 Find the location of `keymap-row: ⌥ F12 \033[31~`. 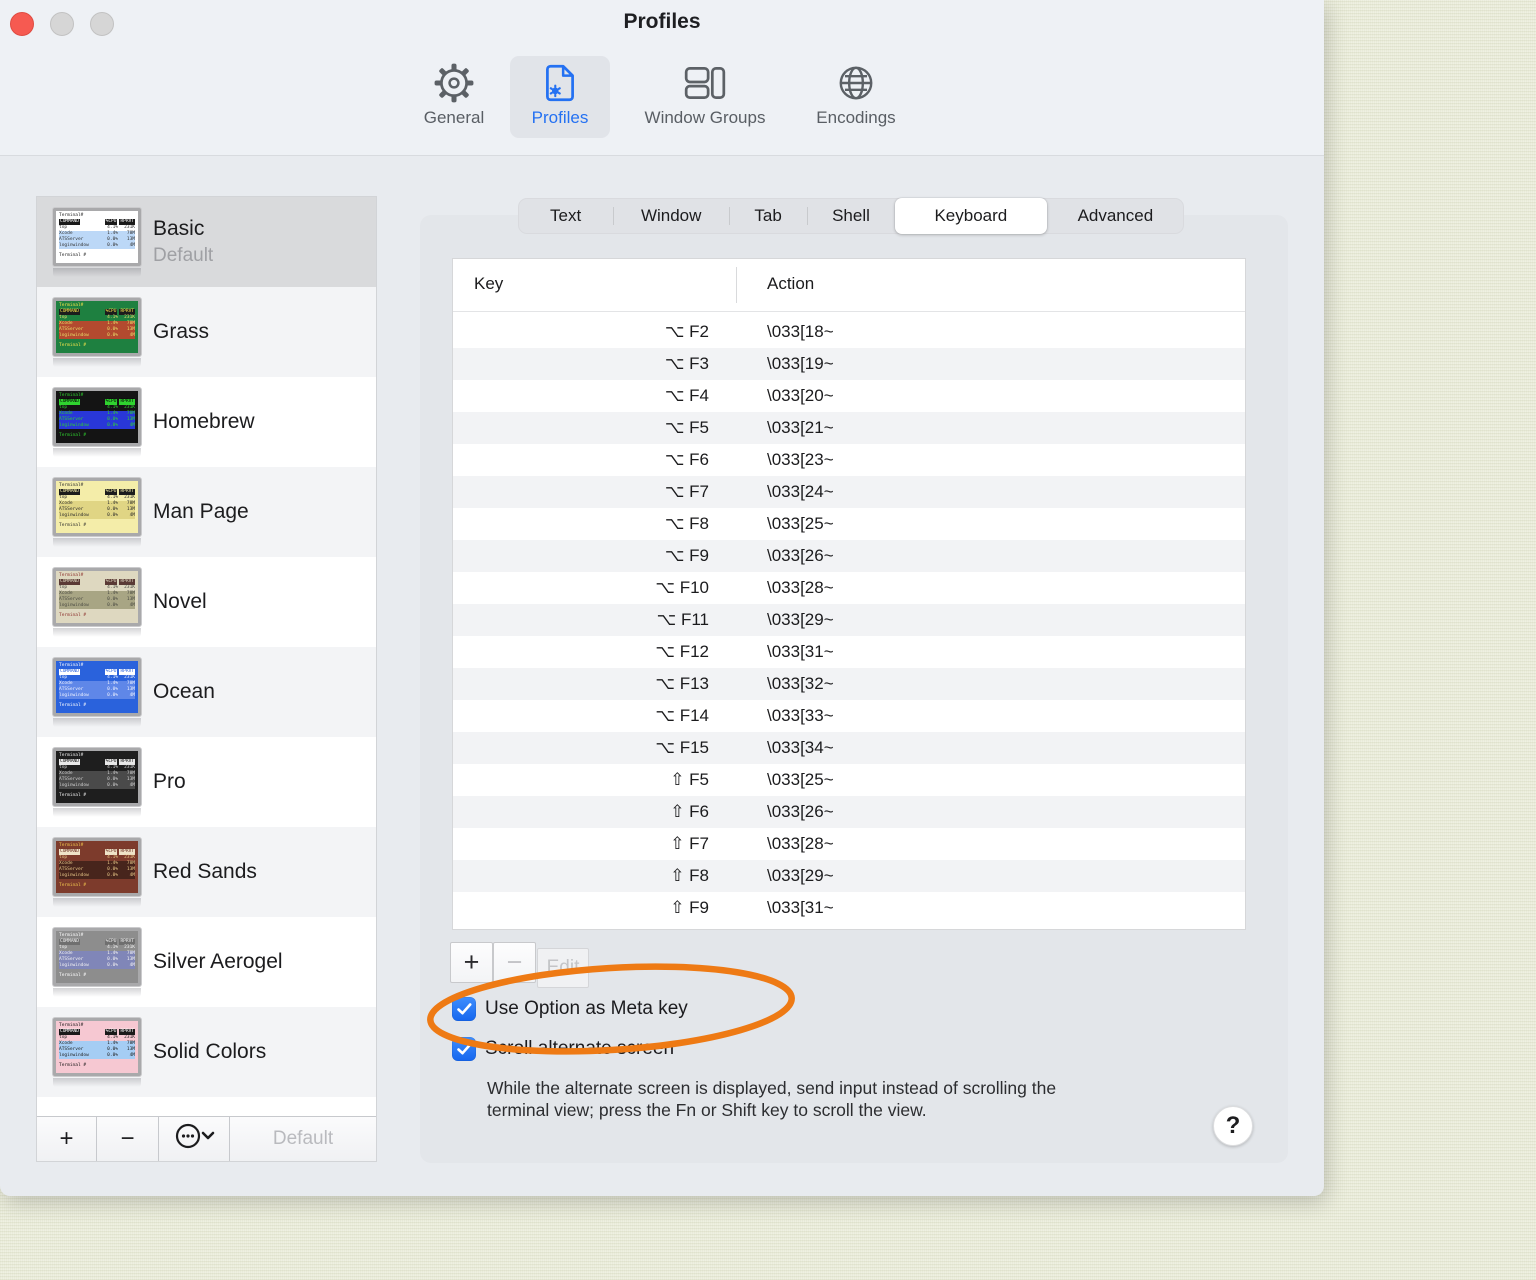

keymap-row: ⌥ F12 \033[31~ is located at coordinates (849, 652).